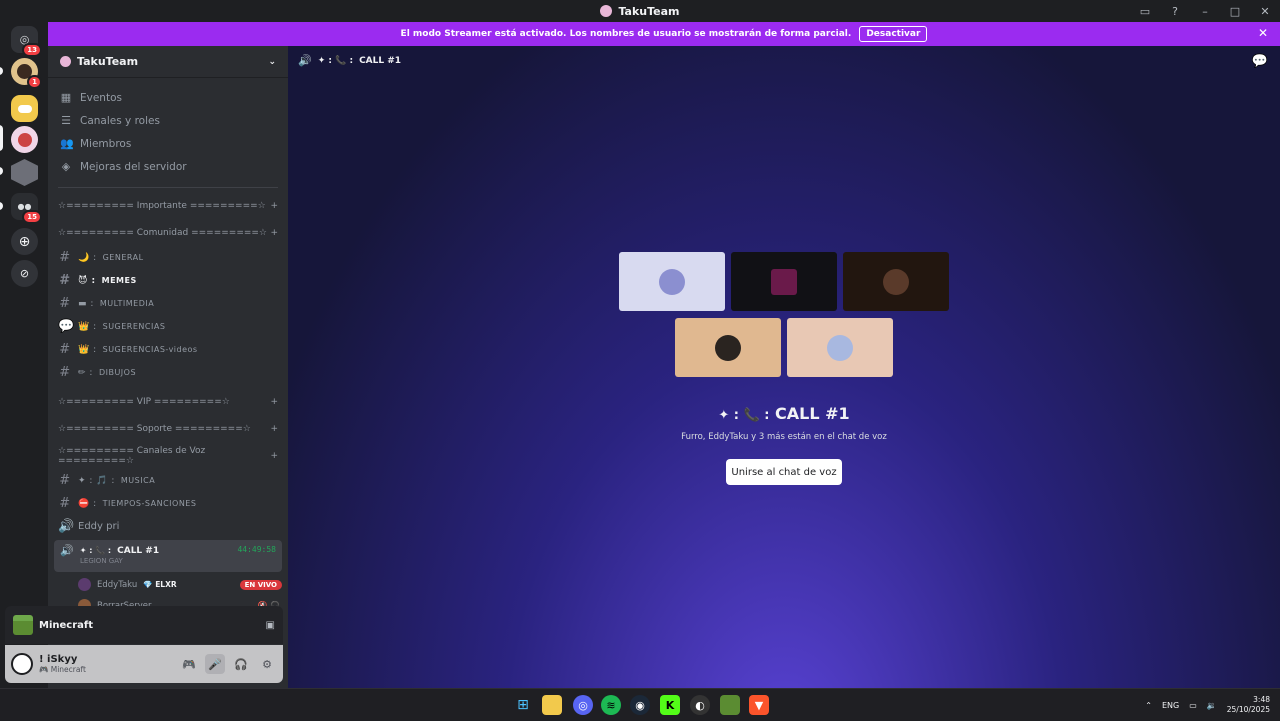 The image size is (1280, 721). I want to click on plus-icon: ⊕, so click(24, 241).